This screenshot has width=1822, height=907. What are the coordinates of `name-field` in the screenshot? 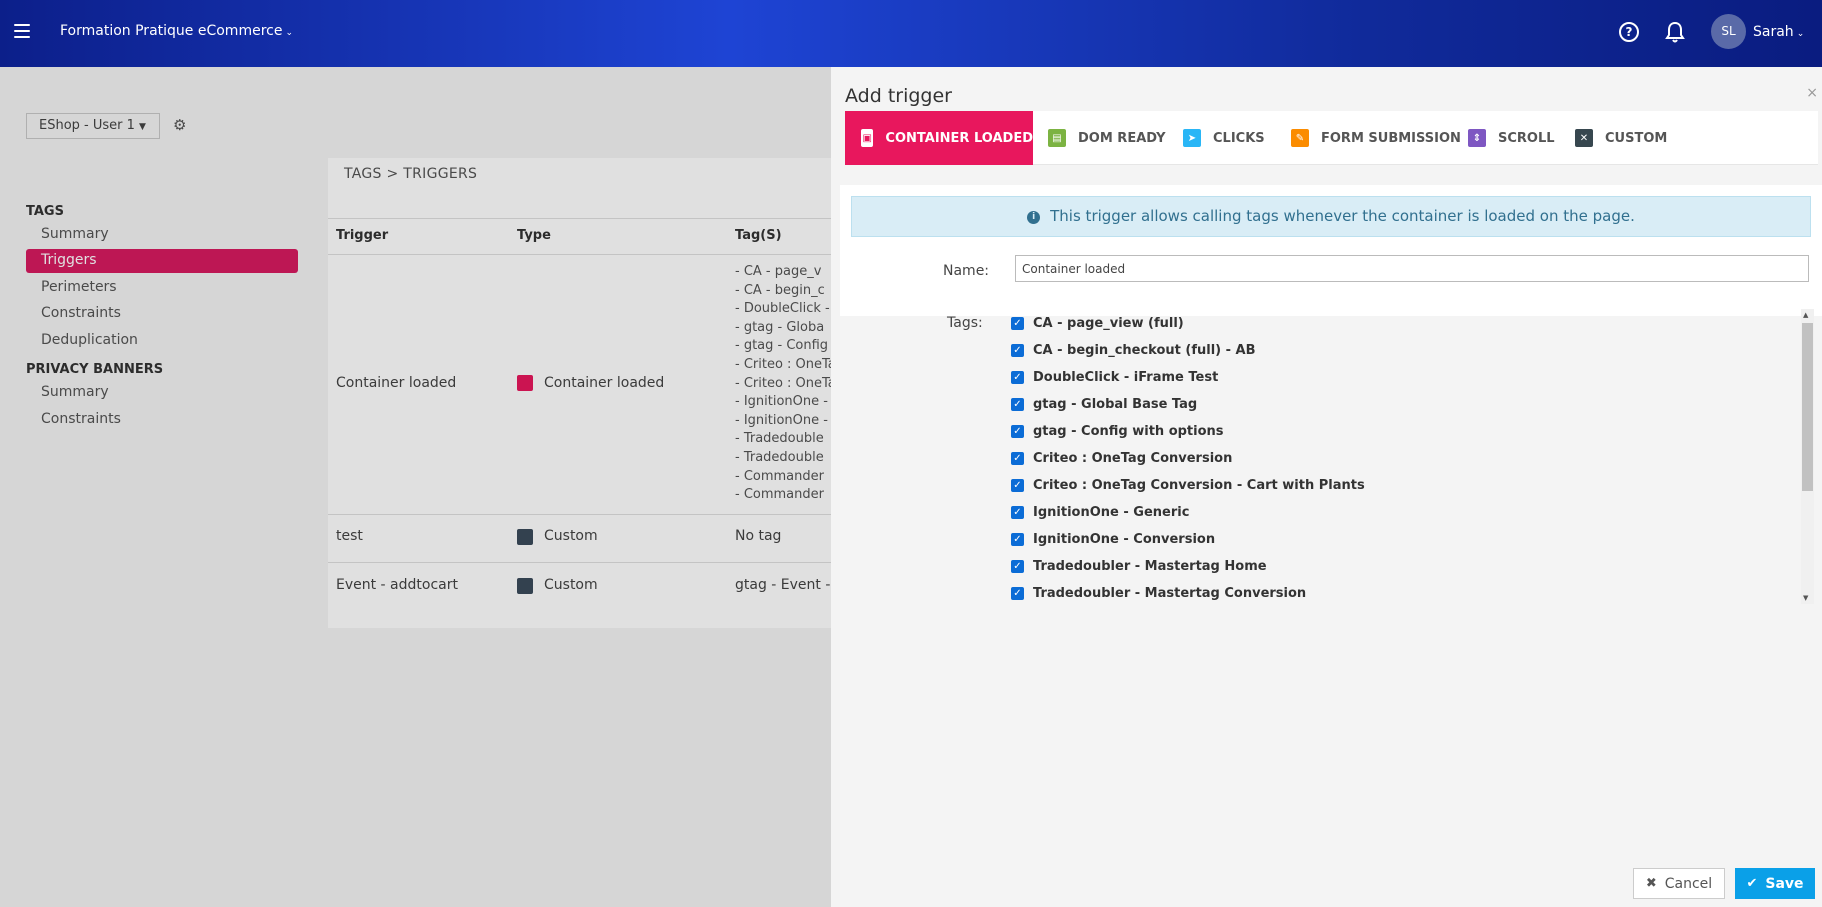 It's located at (1412, 268).